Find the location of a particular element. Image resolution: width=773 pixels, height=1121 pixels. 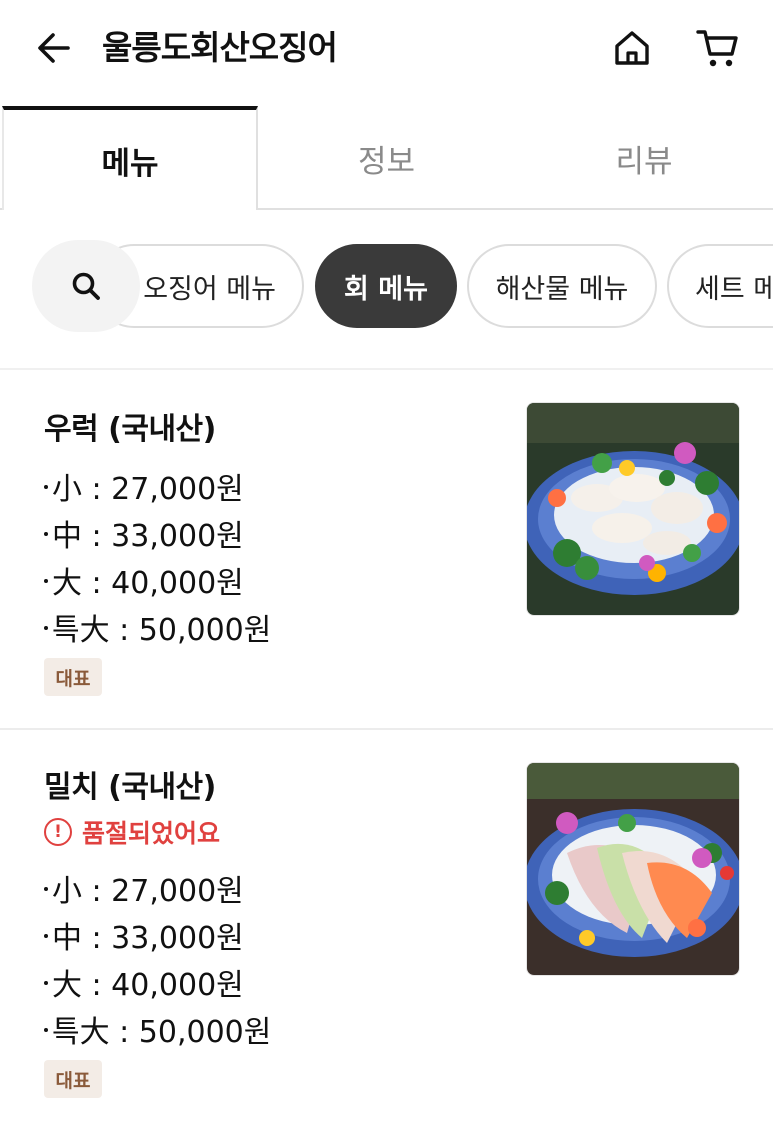

menu-item-name: 밀치 (국내산) is located at coordinates (130, 787).